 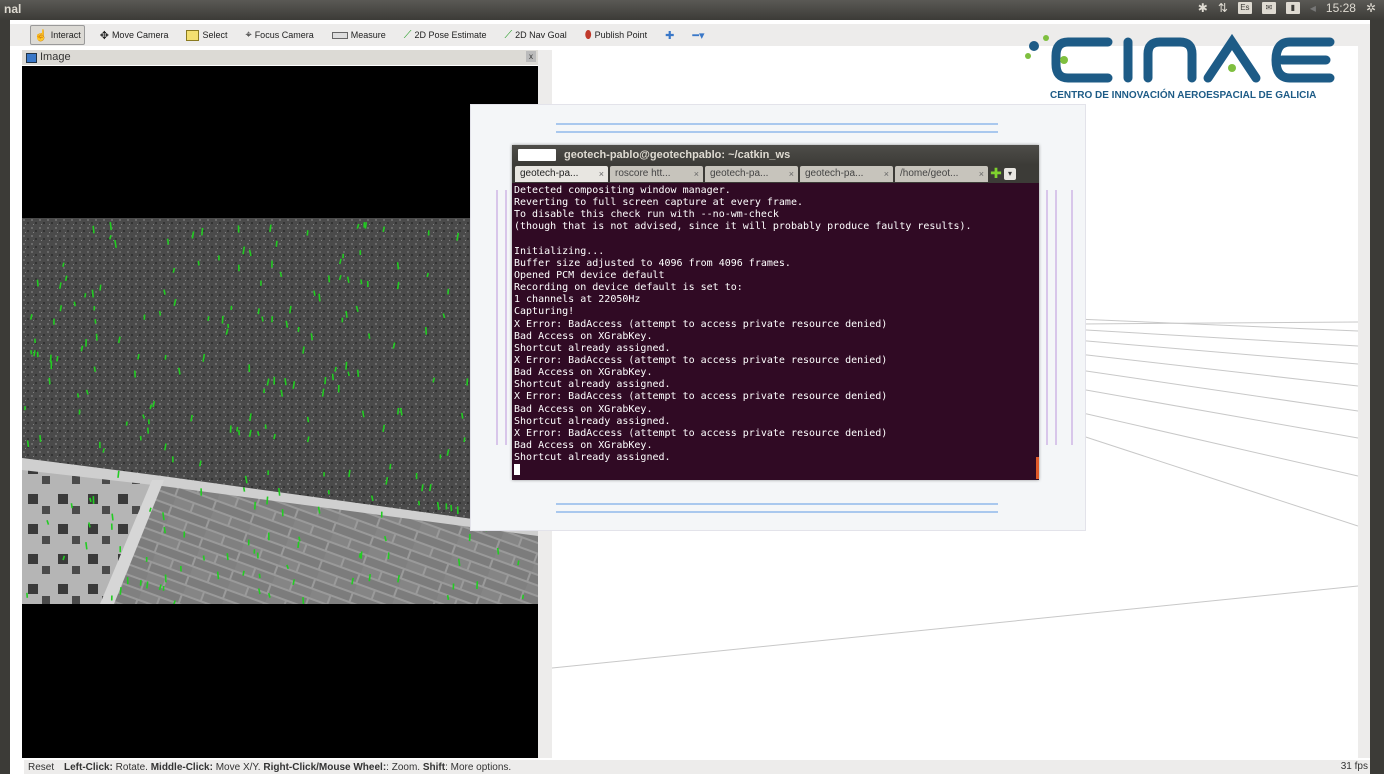 I want to click on terminal-line: Recording on device default is set to:, so click(x=628, y=288).